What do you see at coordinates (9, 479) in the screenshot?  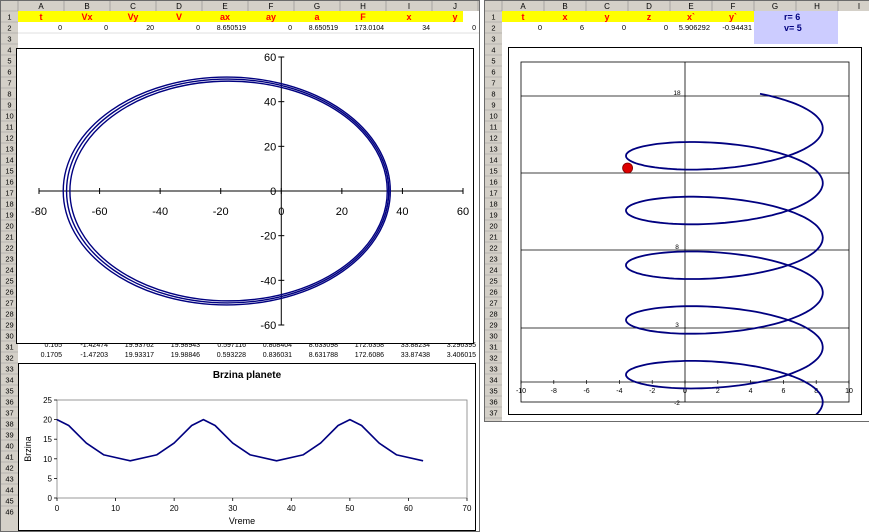 I see `row-number: 43` at bounding box center [9, 479].